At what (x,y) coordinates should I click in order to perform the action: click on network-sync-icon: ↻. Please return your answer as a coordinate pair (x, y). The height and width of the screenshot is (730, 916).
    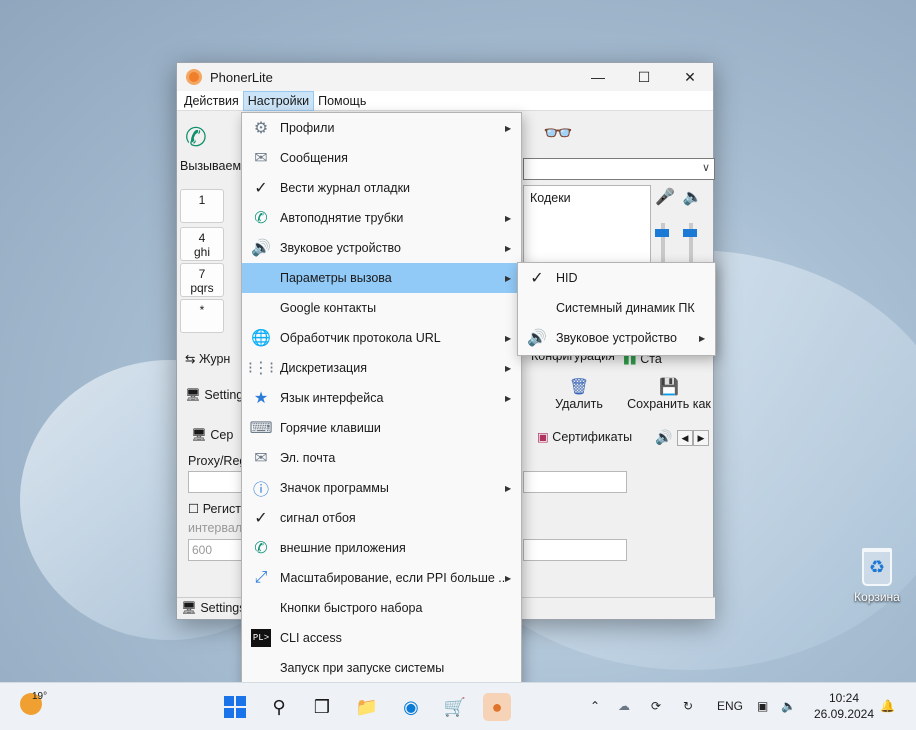
    Looking at the image, I should click on (688, 706).